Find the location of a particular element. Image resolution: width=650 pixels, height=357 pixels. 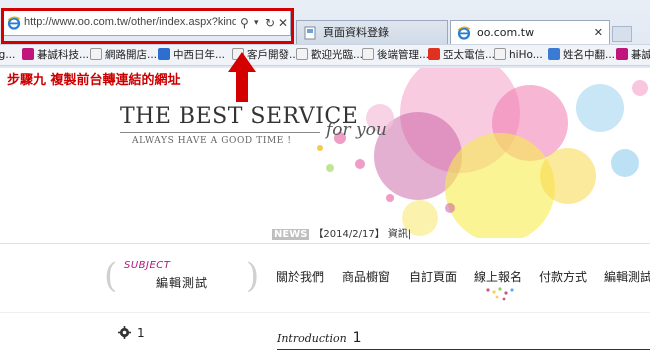

right-bracket: ) is located at coordinates (253, 276).